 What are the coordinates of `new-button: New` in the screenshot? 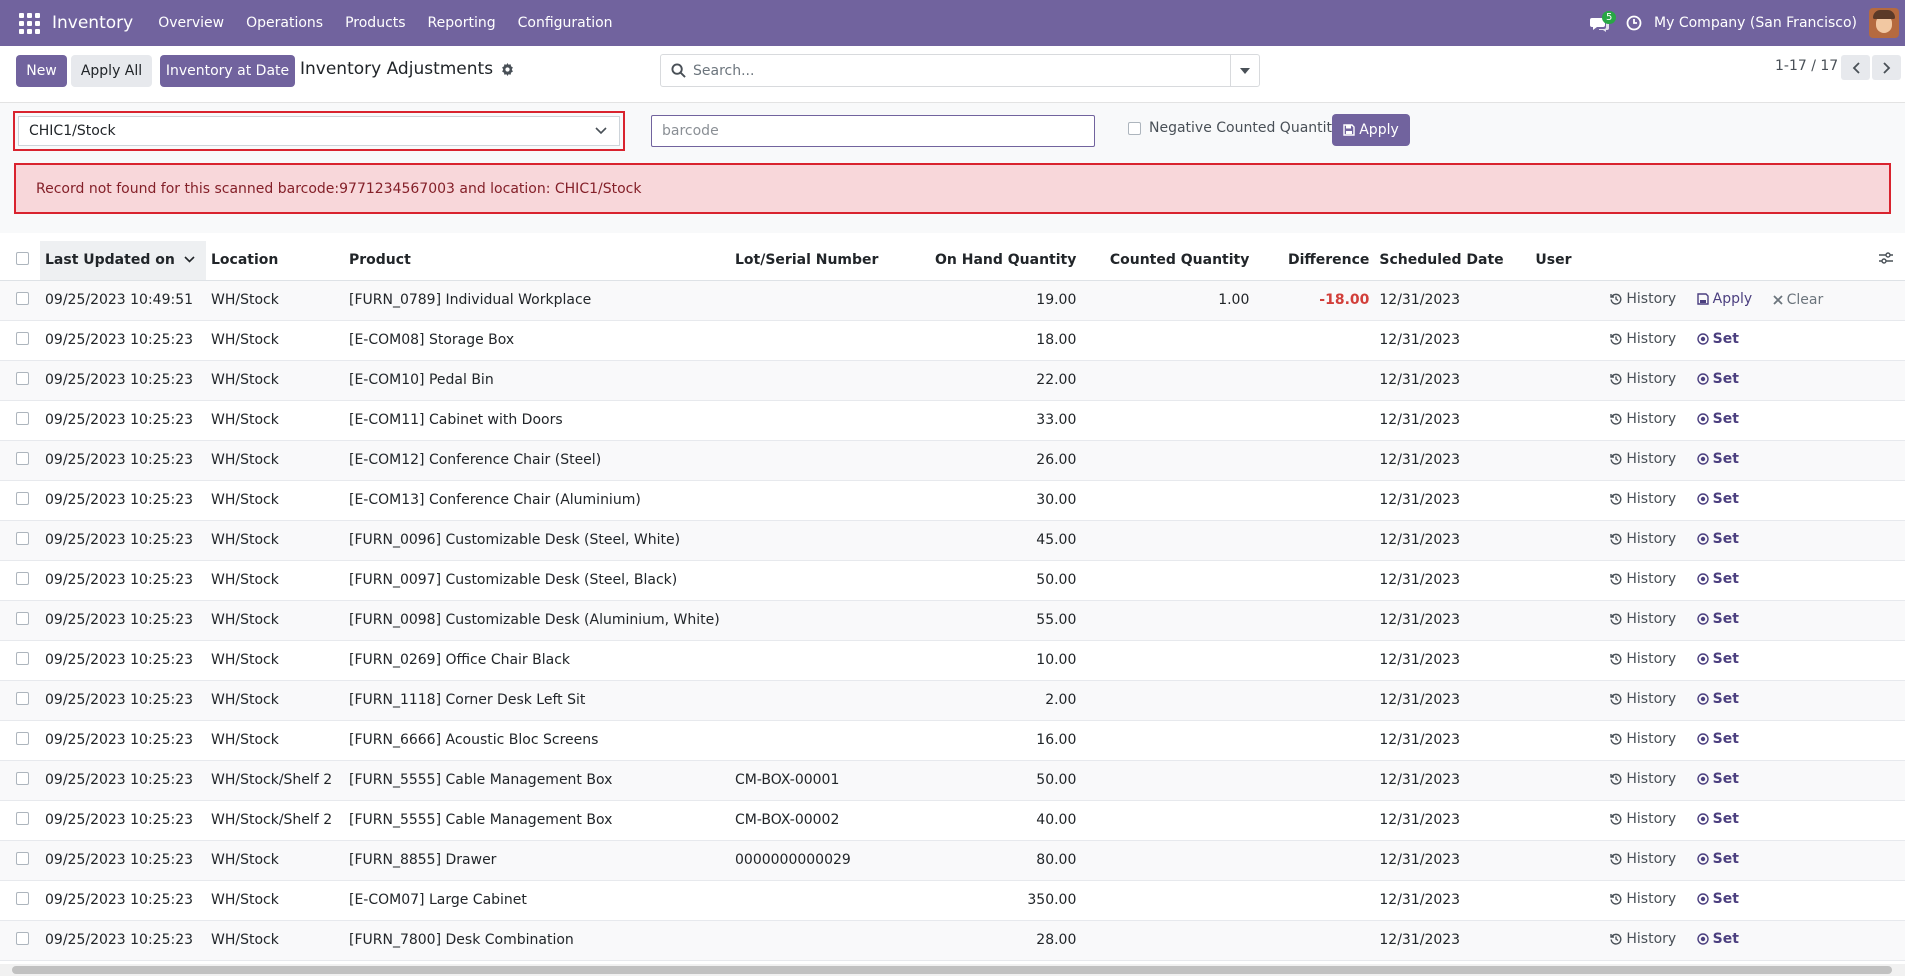 It's located at (41, 71).